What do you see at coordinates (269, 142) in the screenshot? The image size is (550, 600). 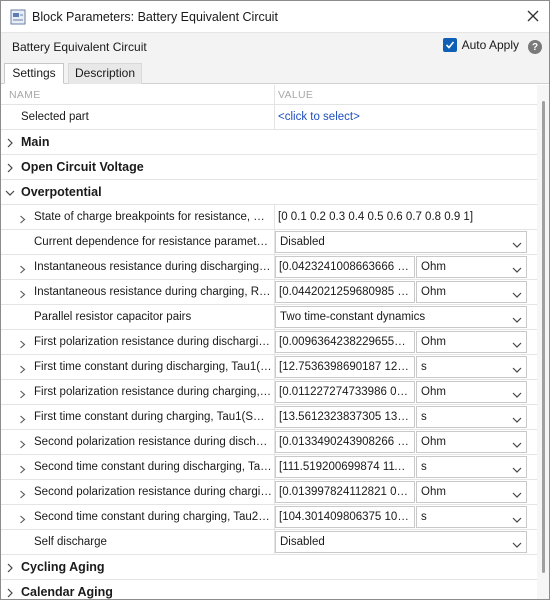 I see `section-main: Main` at bounding box center [269, 142].